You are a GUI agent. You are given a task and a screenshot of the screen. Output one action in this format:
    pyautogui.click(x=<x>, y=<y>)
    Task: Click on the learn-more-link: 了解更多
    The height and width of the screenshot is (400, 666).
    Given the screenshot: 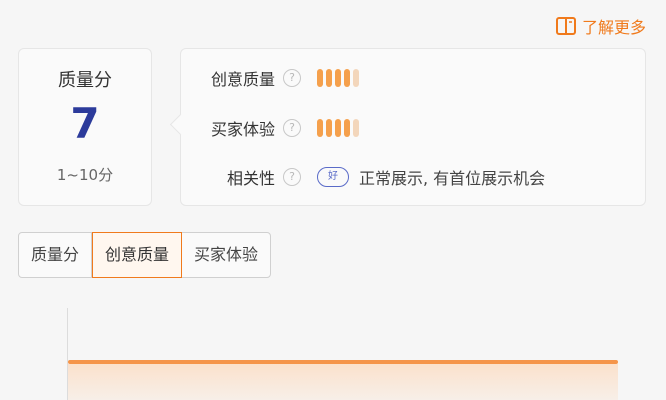 What is the action you would take?
    pyautogui.click(x=600, y=26)
    